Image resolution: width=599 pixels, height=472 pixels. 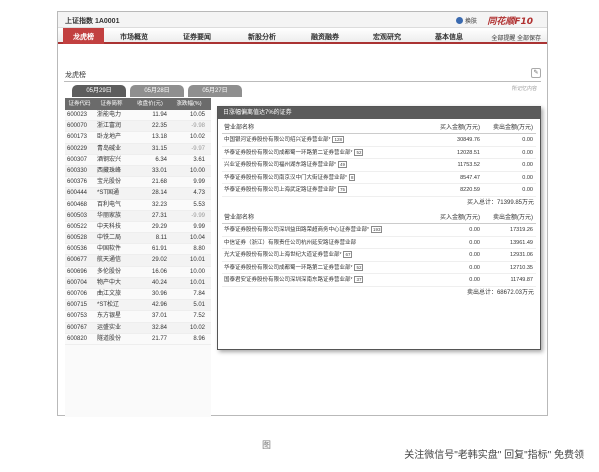 I want to click on nav-tab-margin: 融资融券, so click(x=325, y=37).